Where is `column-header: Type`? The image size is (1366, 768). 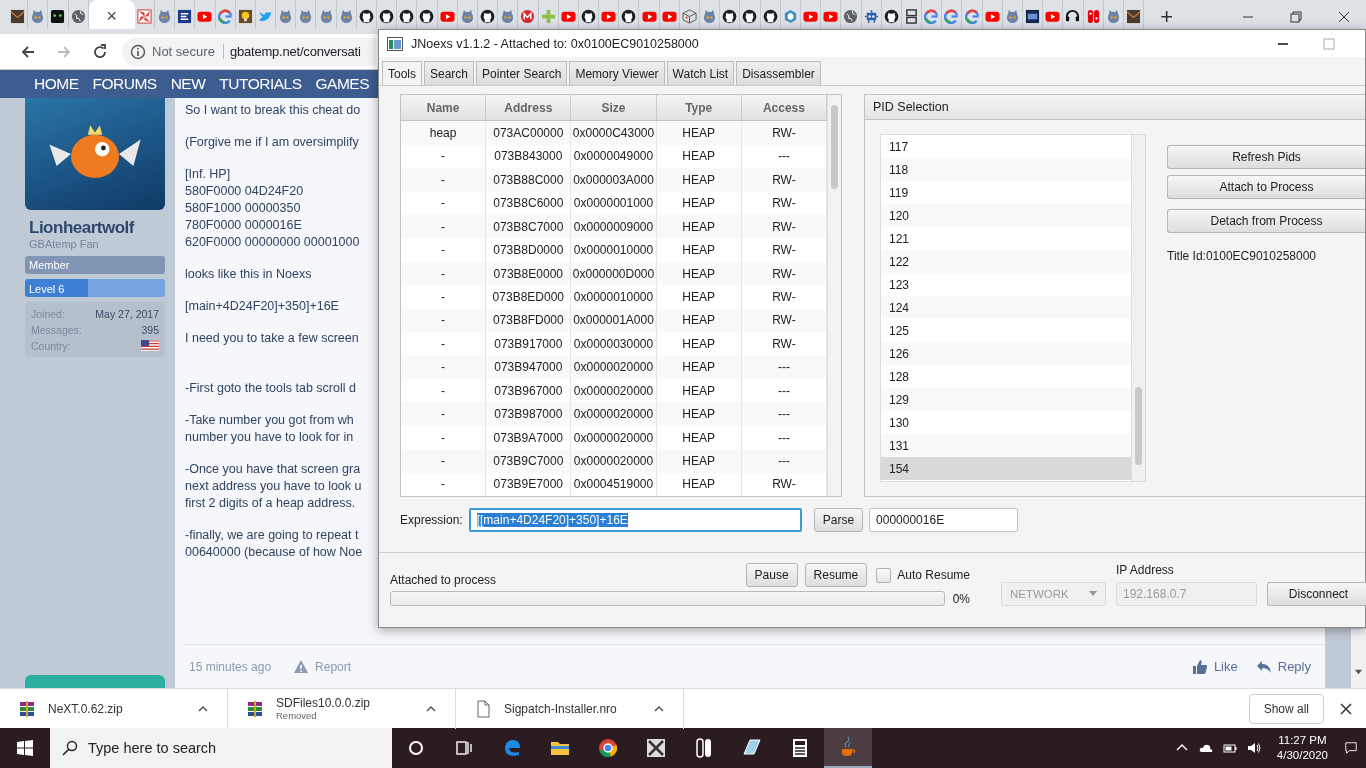 column-header: Type is located at coordinates (699, 108).